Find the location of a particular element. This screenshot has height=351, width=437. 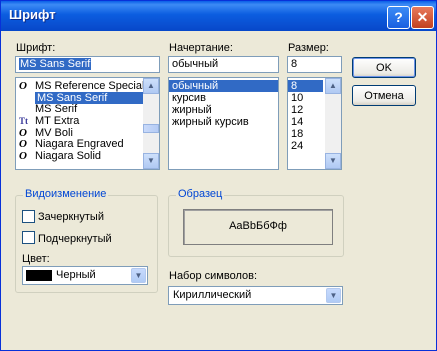

font-input: MS Sans Serif is located at coordinates (87, 64).